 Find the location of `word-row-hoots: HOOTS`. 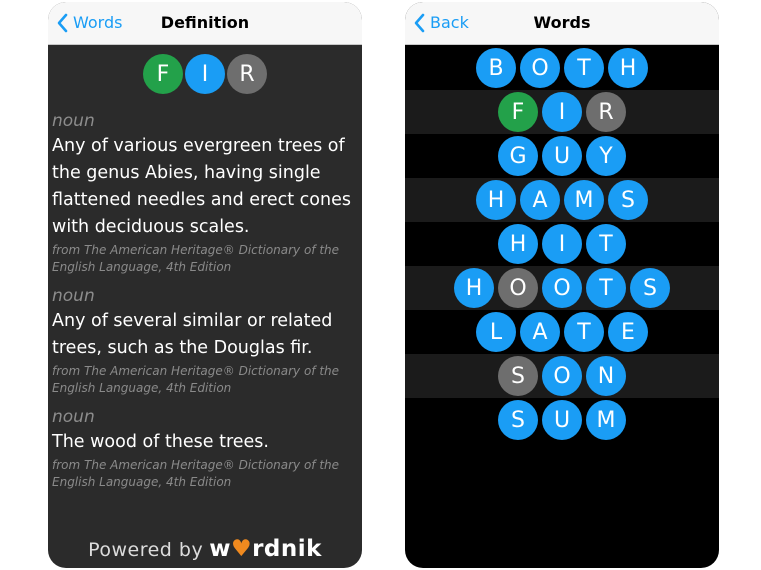

word-row-hoots: HOOTS is located at coordinates (562, 288).